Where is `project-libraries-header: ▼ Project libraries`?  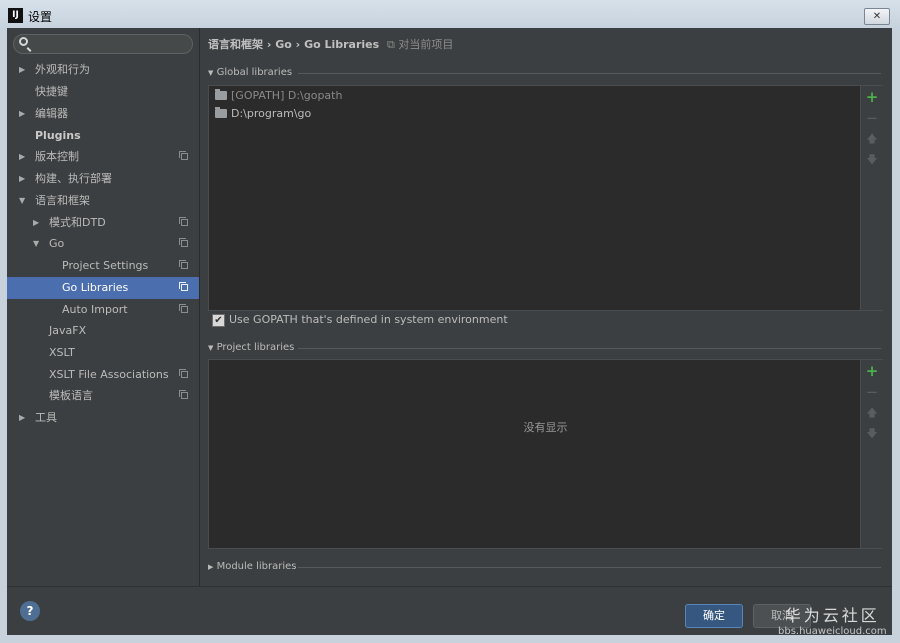 project-libraries-header: ▼ Project libraries is located at coordinates (251, 347).